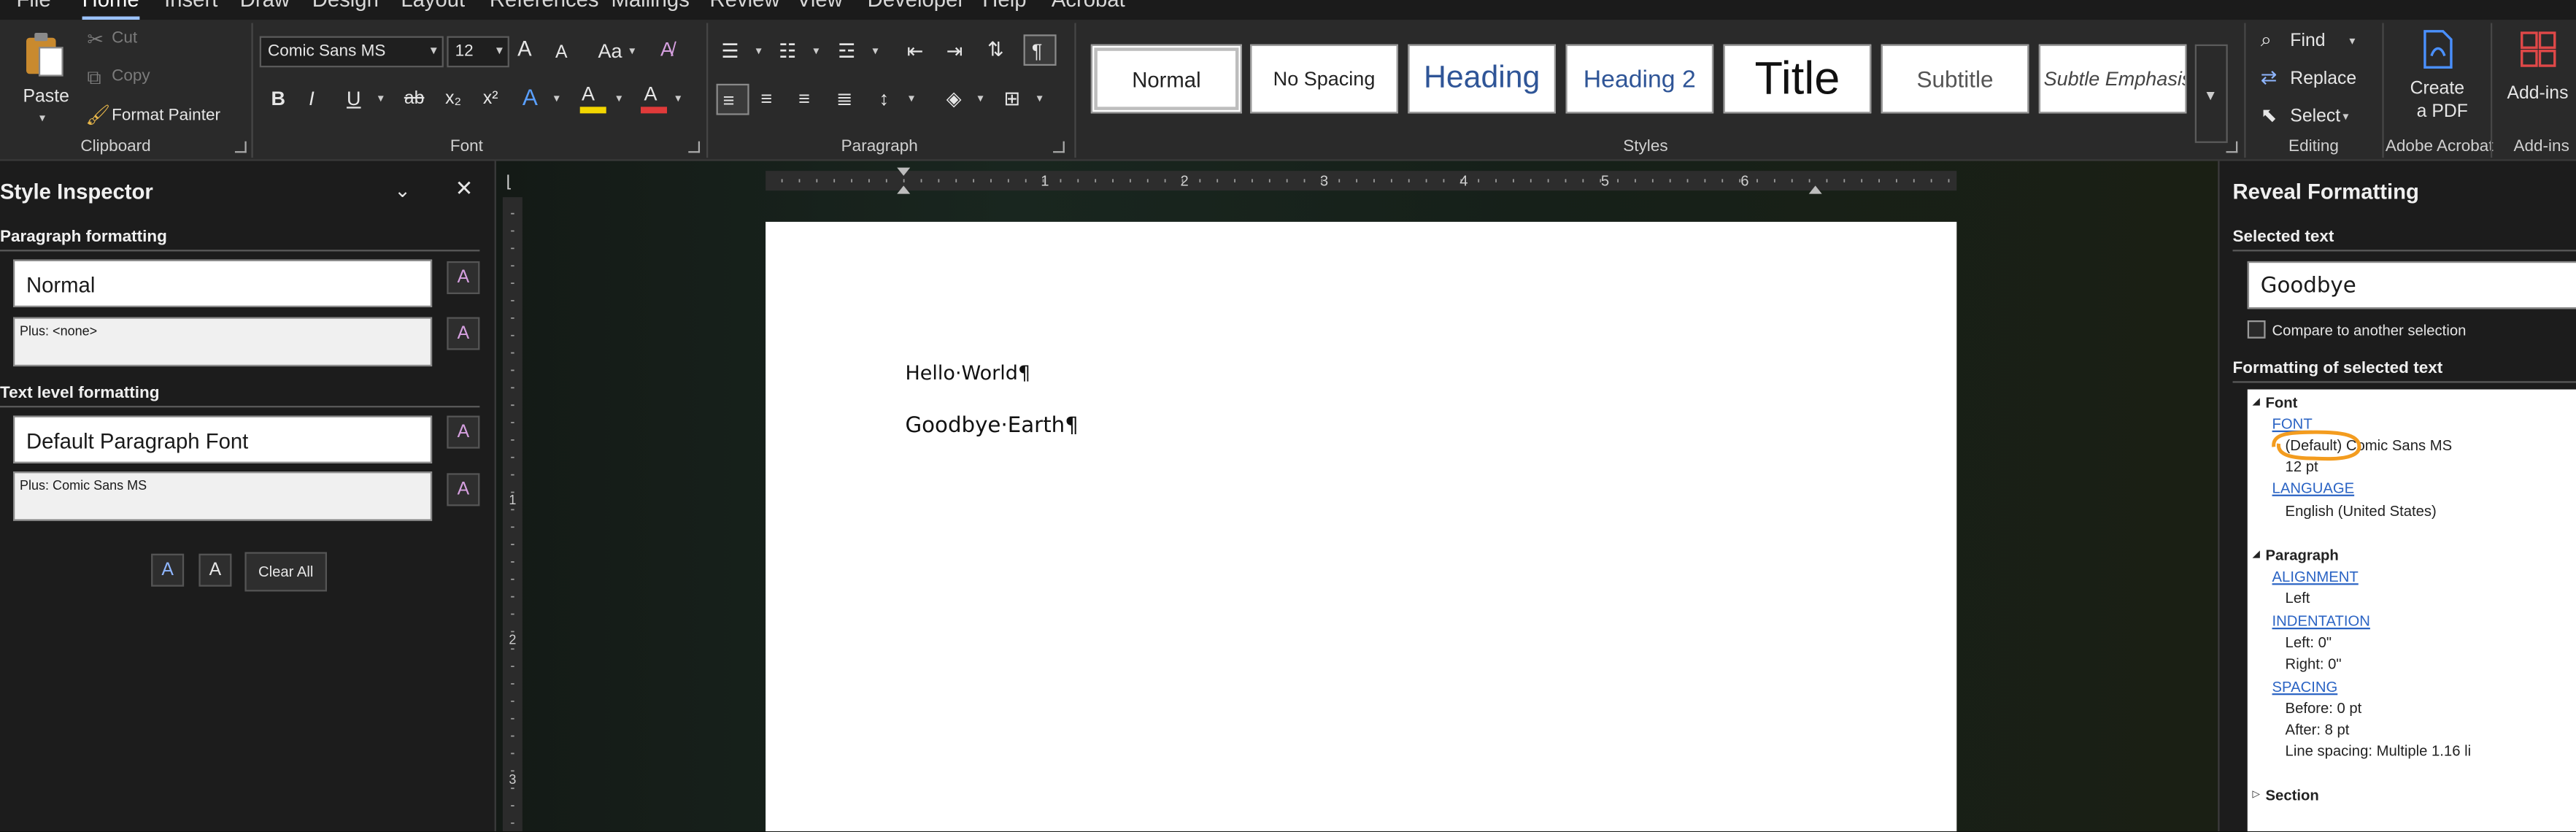 This screenshot has width=2576, height=832. I want to click on copy-button: Copy, so click(131, 76).